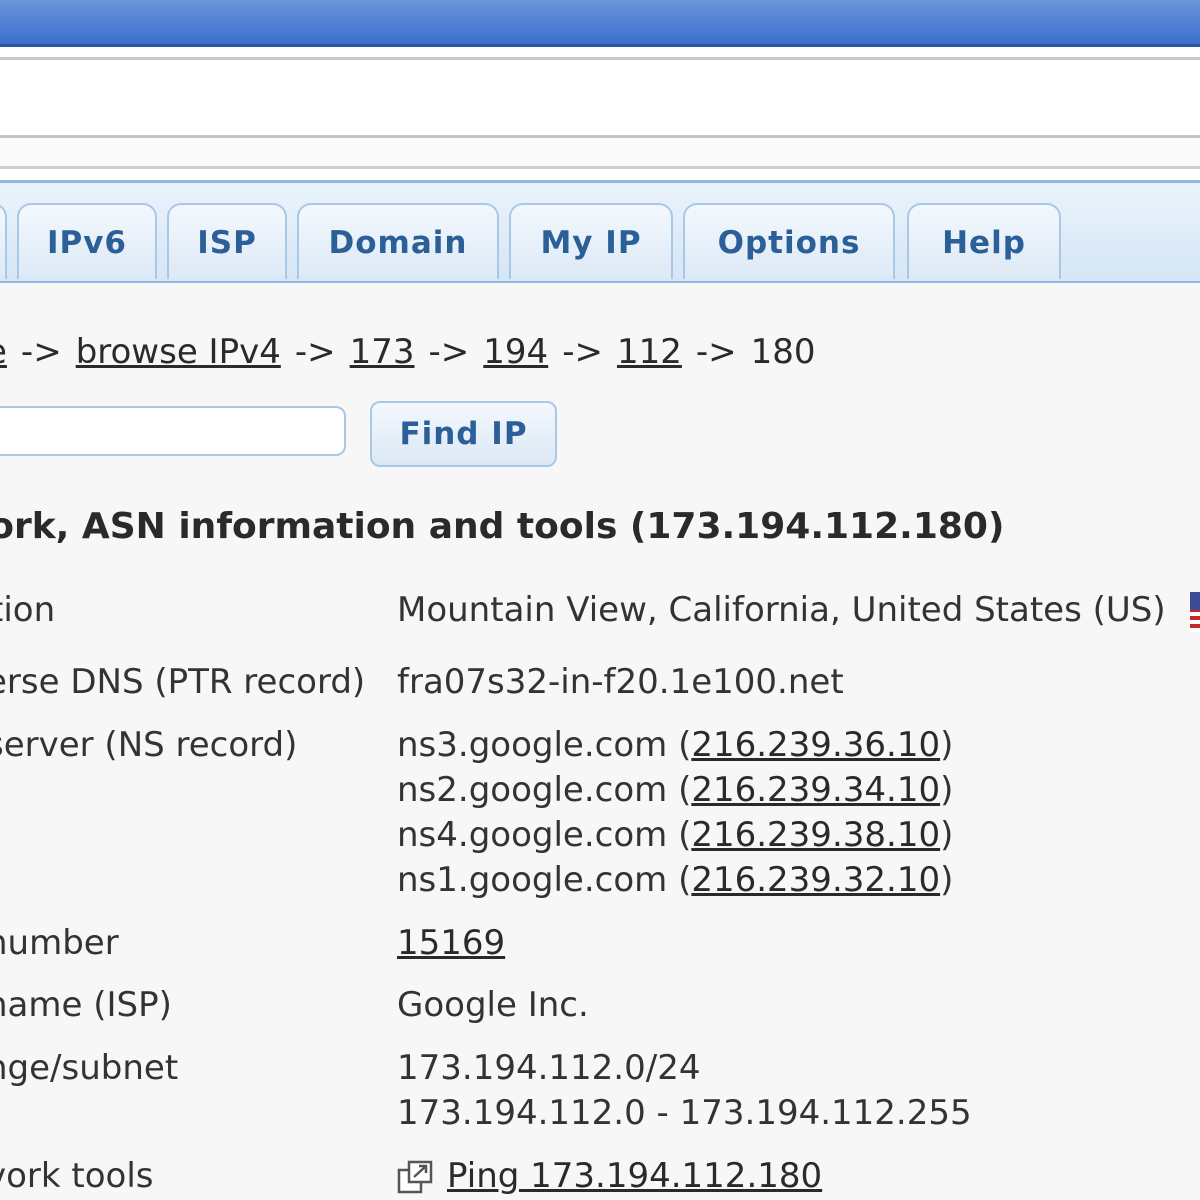 This screenshot has width=1200, height=1200. I want to click on us-flag-icon, so click(1195, 612).